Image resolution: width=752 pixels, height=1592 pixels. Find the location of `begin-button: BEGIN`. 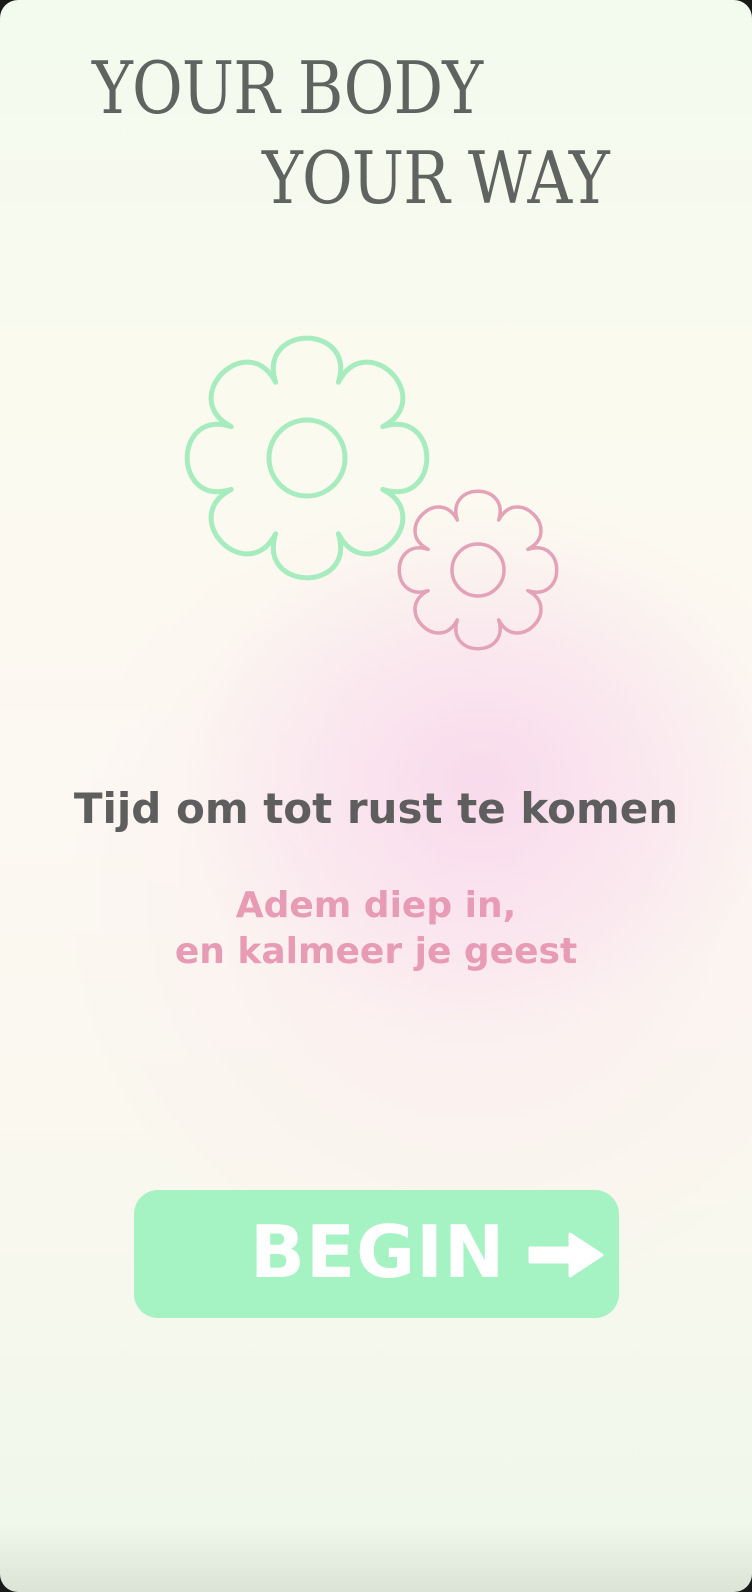

begin-button: BEGIN is located at coordinates (376, 1254).